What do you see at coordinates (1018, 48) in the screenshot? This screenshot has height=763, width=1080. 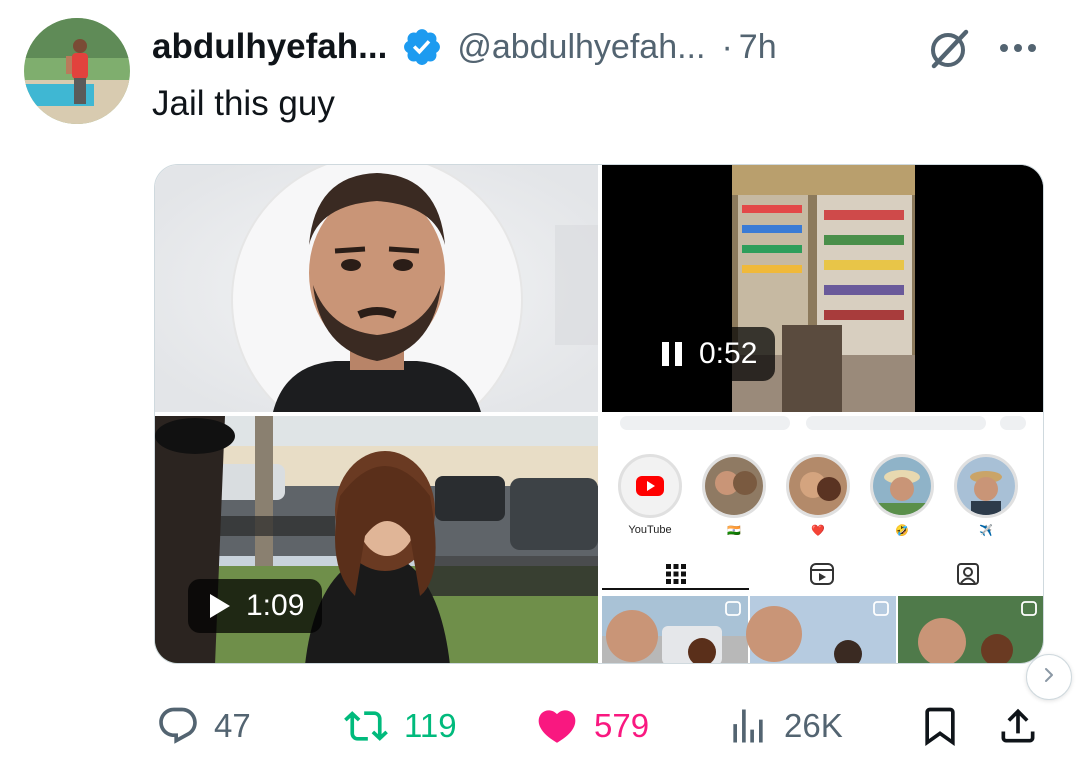 I see `more-options-icon` at bounding box center [1018, 48].